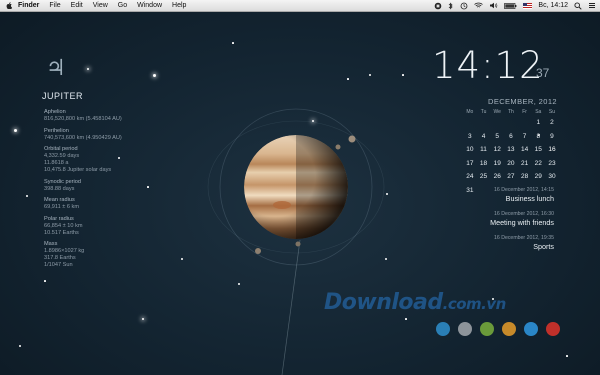 Image resolution: width=600 pixels, height=375 pixels. I want to click on stat-mean-radius: Mean radius 69,911 ± 6 km, so click(83, 204).